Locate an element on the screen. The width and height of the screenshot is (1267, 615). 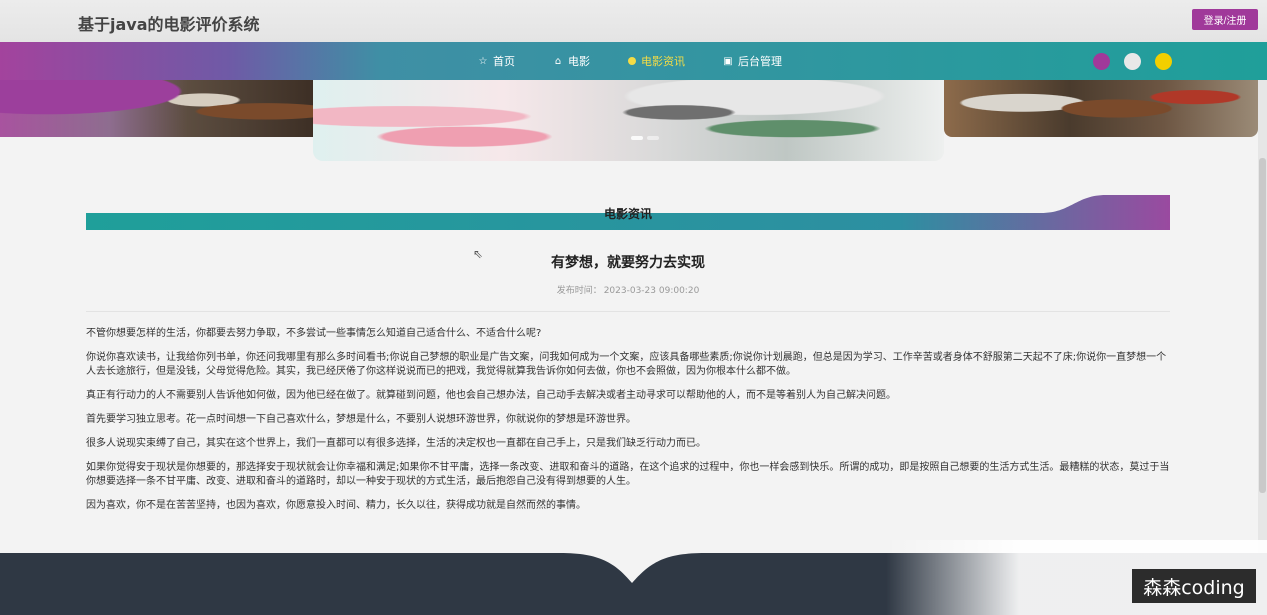
theme-switcher is located at coordinates (1132, 61).